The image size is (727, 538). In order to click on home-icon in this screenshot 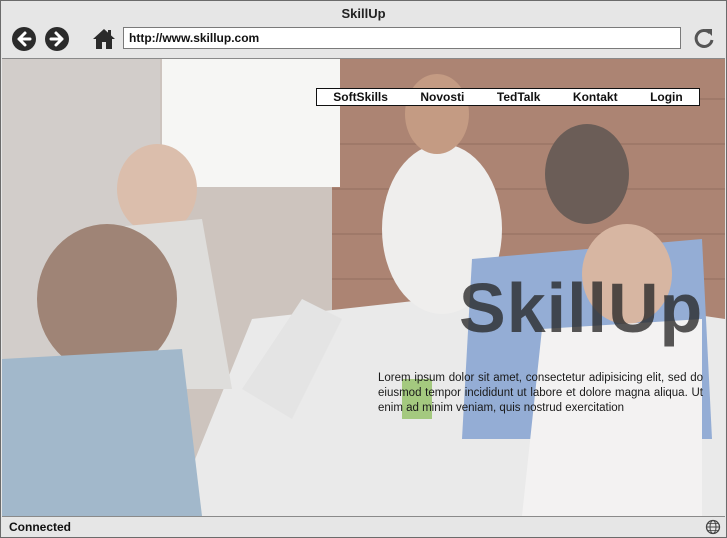, I will do `click(104, 39)`.